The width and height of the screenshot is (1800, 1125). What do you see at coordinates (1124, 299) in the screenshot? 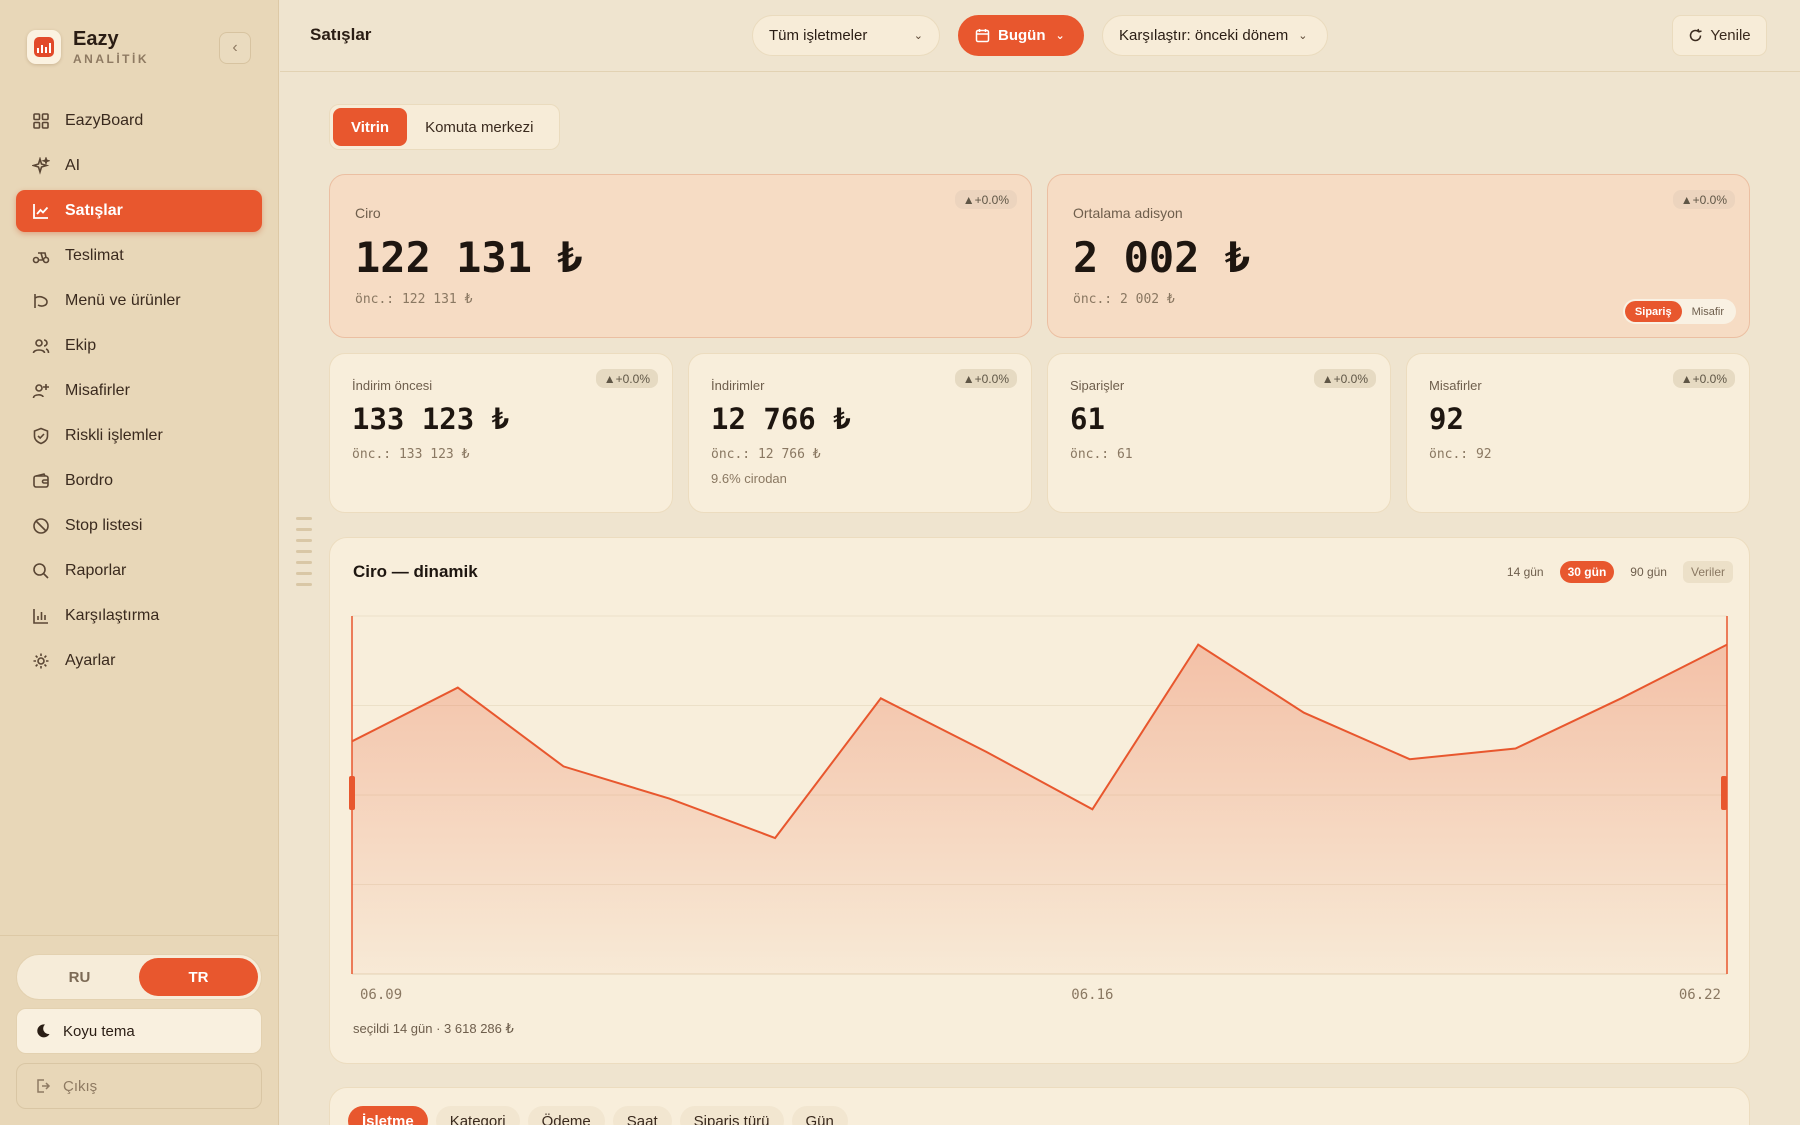
I see `kpi-previous: önc.: 2 002 ₺` at bounding box center [1124, 299].